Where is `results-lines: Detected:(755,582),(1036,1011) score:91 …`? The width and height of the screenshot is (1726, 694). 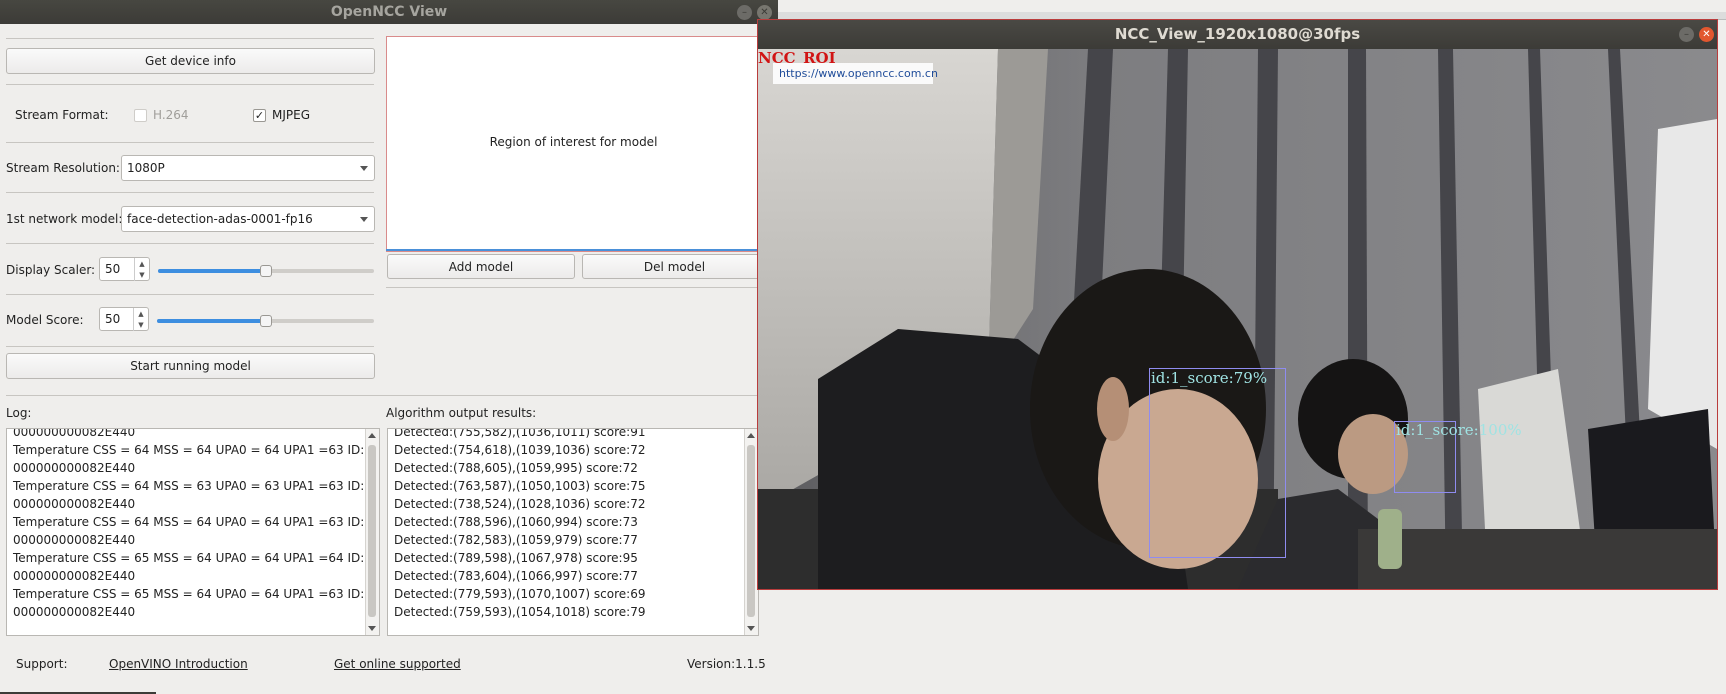
results-lines: Detected:(755,582),(1036,1011) score:91 … is located at coordinates (568, 524).